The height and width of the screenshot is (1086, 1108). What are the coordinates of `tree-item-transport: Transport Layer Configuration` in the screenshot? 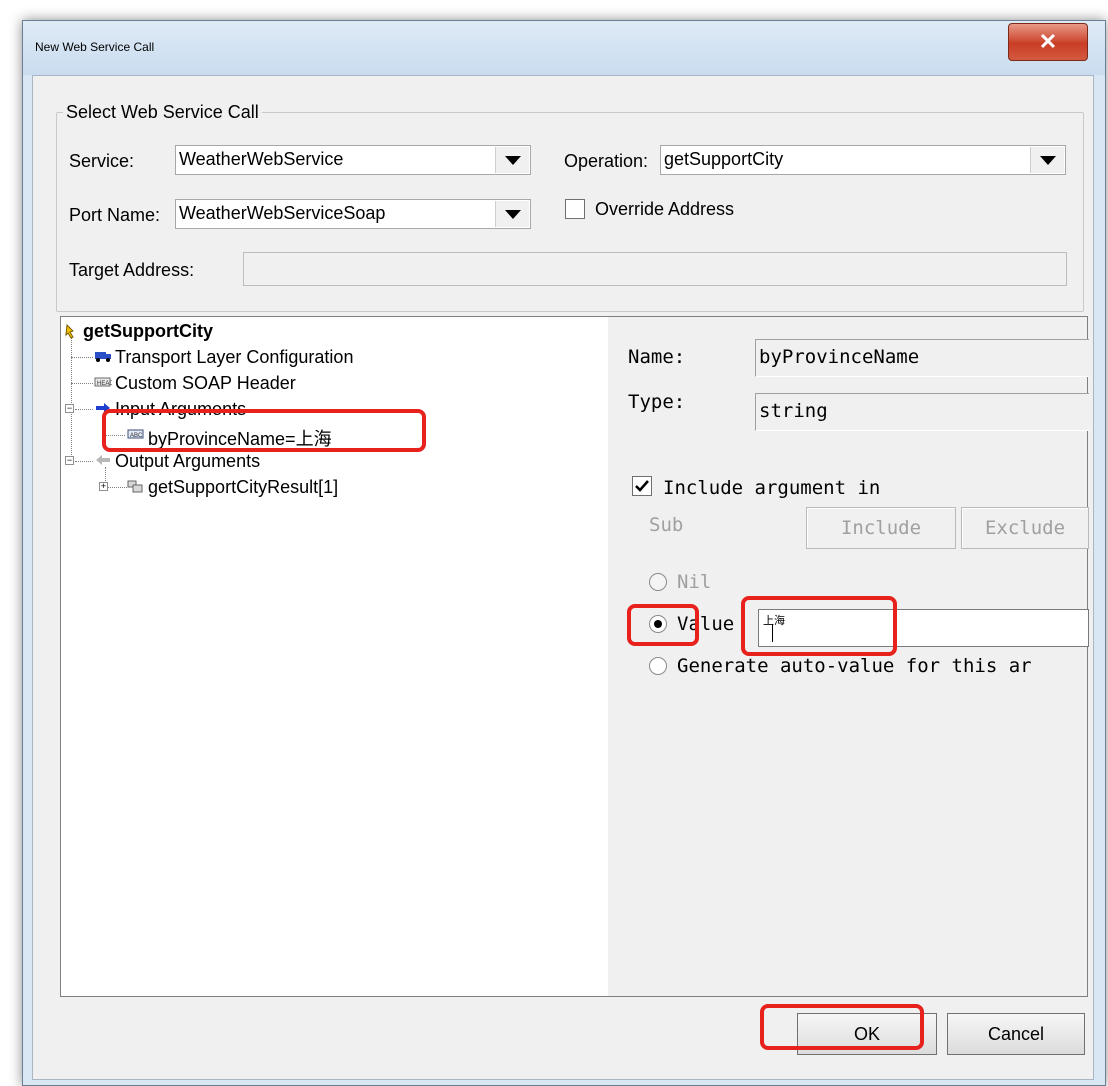 It's located at (234, 357).